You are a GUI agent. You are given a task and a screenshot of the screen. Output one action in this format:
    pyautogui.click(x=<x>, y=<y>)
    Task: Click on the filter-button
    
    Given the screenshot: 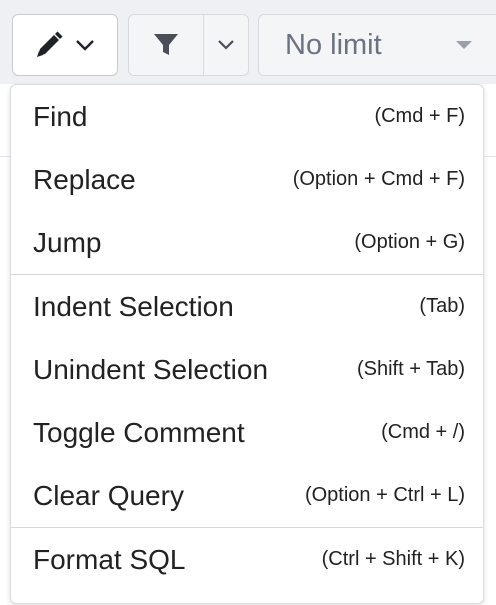 What is the action you would take?
    pyautogui.click(x=166, y=45)
    